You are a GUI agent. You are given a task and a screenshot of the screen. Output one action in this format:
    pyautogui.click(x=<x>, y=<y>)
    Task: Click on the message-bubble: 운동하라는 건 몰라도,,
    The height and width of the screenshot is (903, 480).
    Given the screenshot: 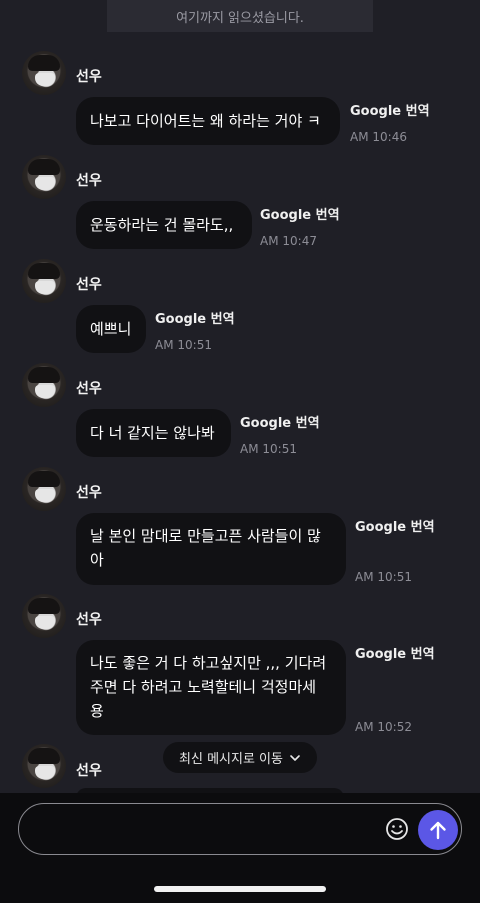 What is the action you would take?
    pyautogui.click(x=164, y=225)
    